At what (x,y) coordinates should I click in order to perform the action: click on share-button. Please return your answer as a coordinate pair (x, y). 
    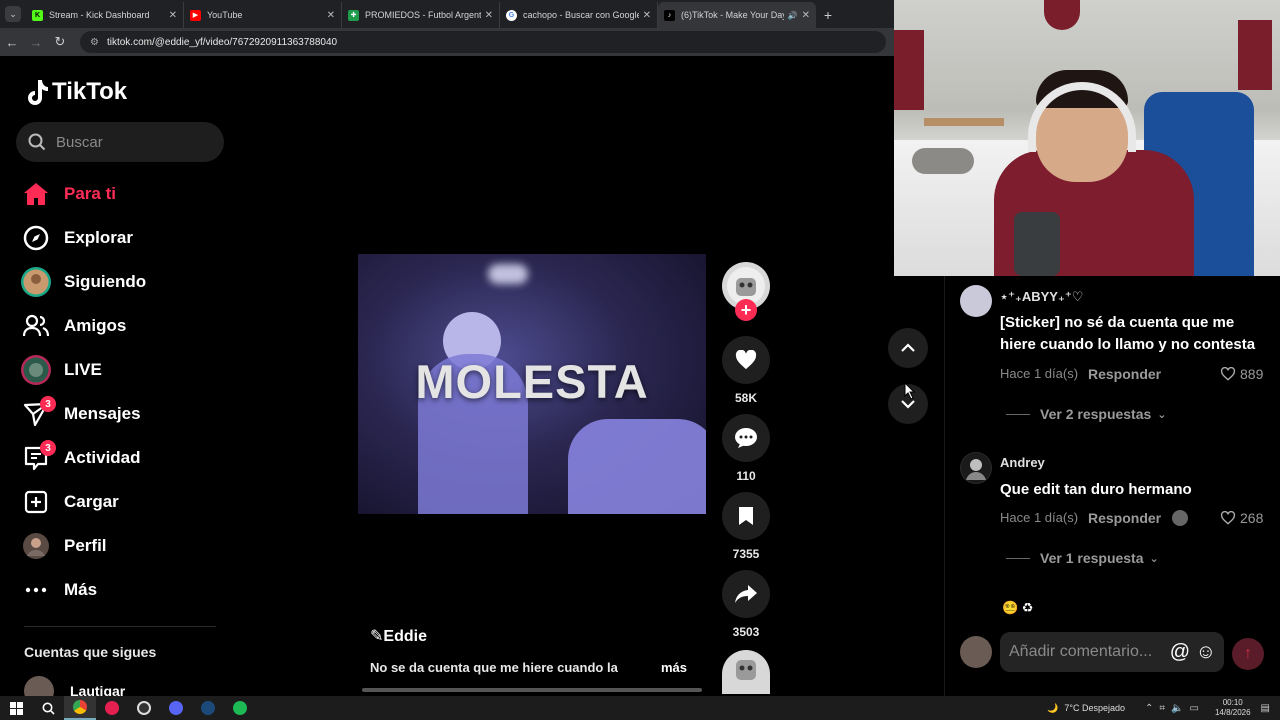
    Looking at the image, I should click on (746, 594).